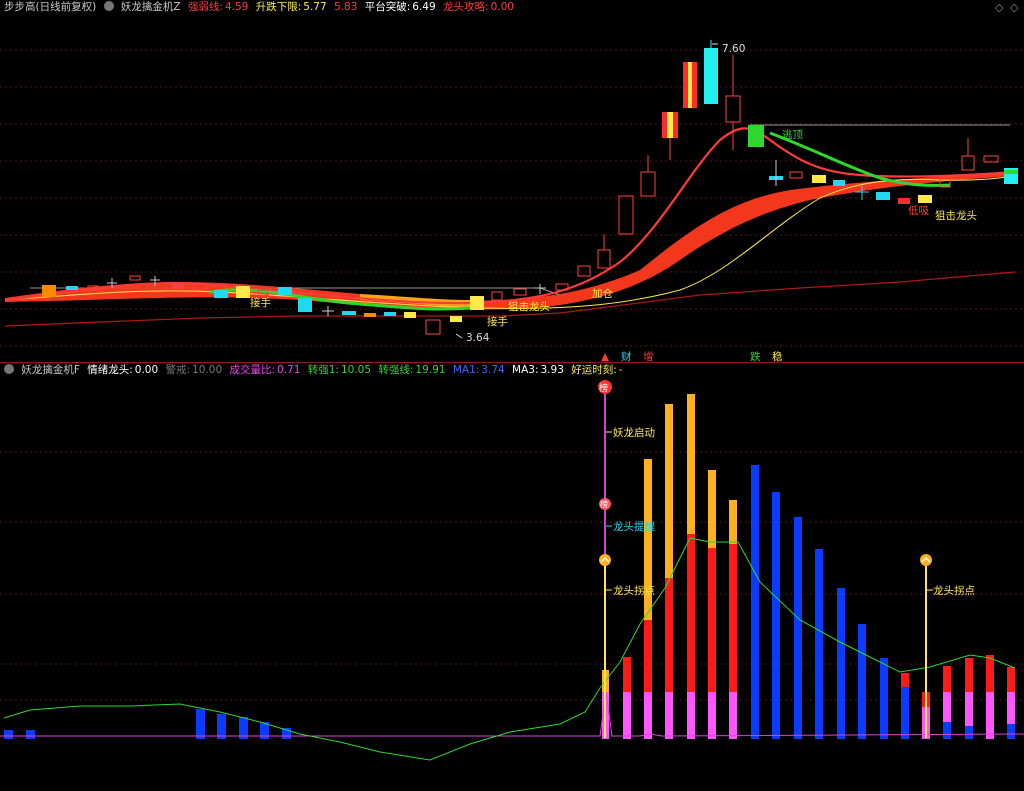 Image resolution: width=1024 pixels, height=791 pixels. Describe the element at coordinates (207, 370) in the screenshot. I see `sub-item2-value: 10.00` at that location.